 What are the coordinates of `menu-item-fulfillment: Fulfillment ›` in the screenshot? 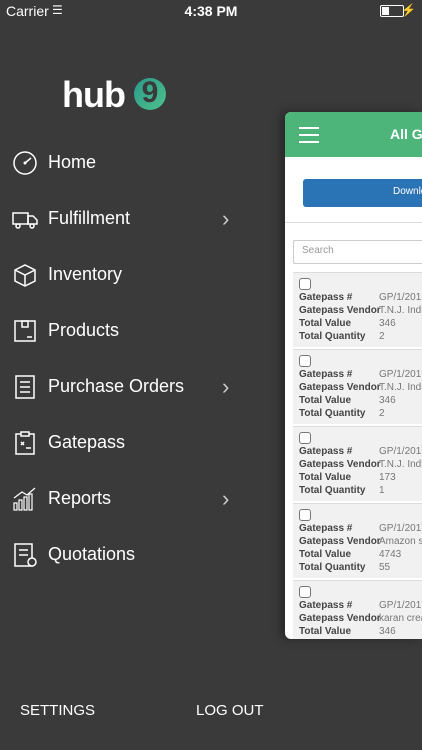 It's located at (130, 222).